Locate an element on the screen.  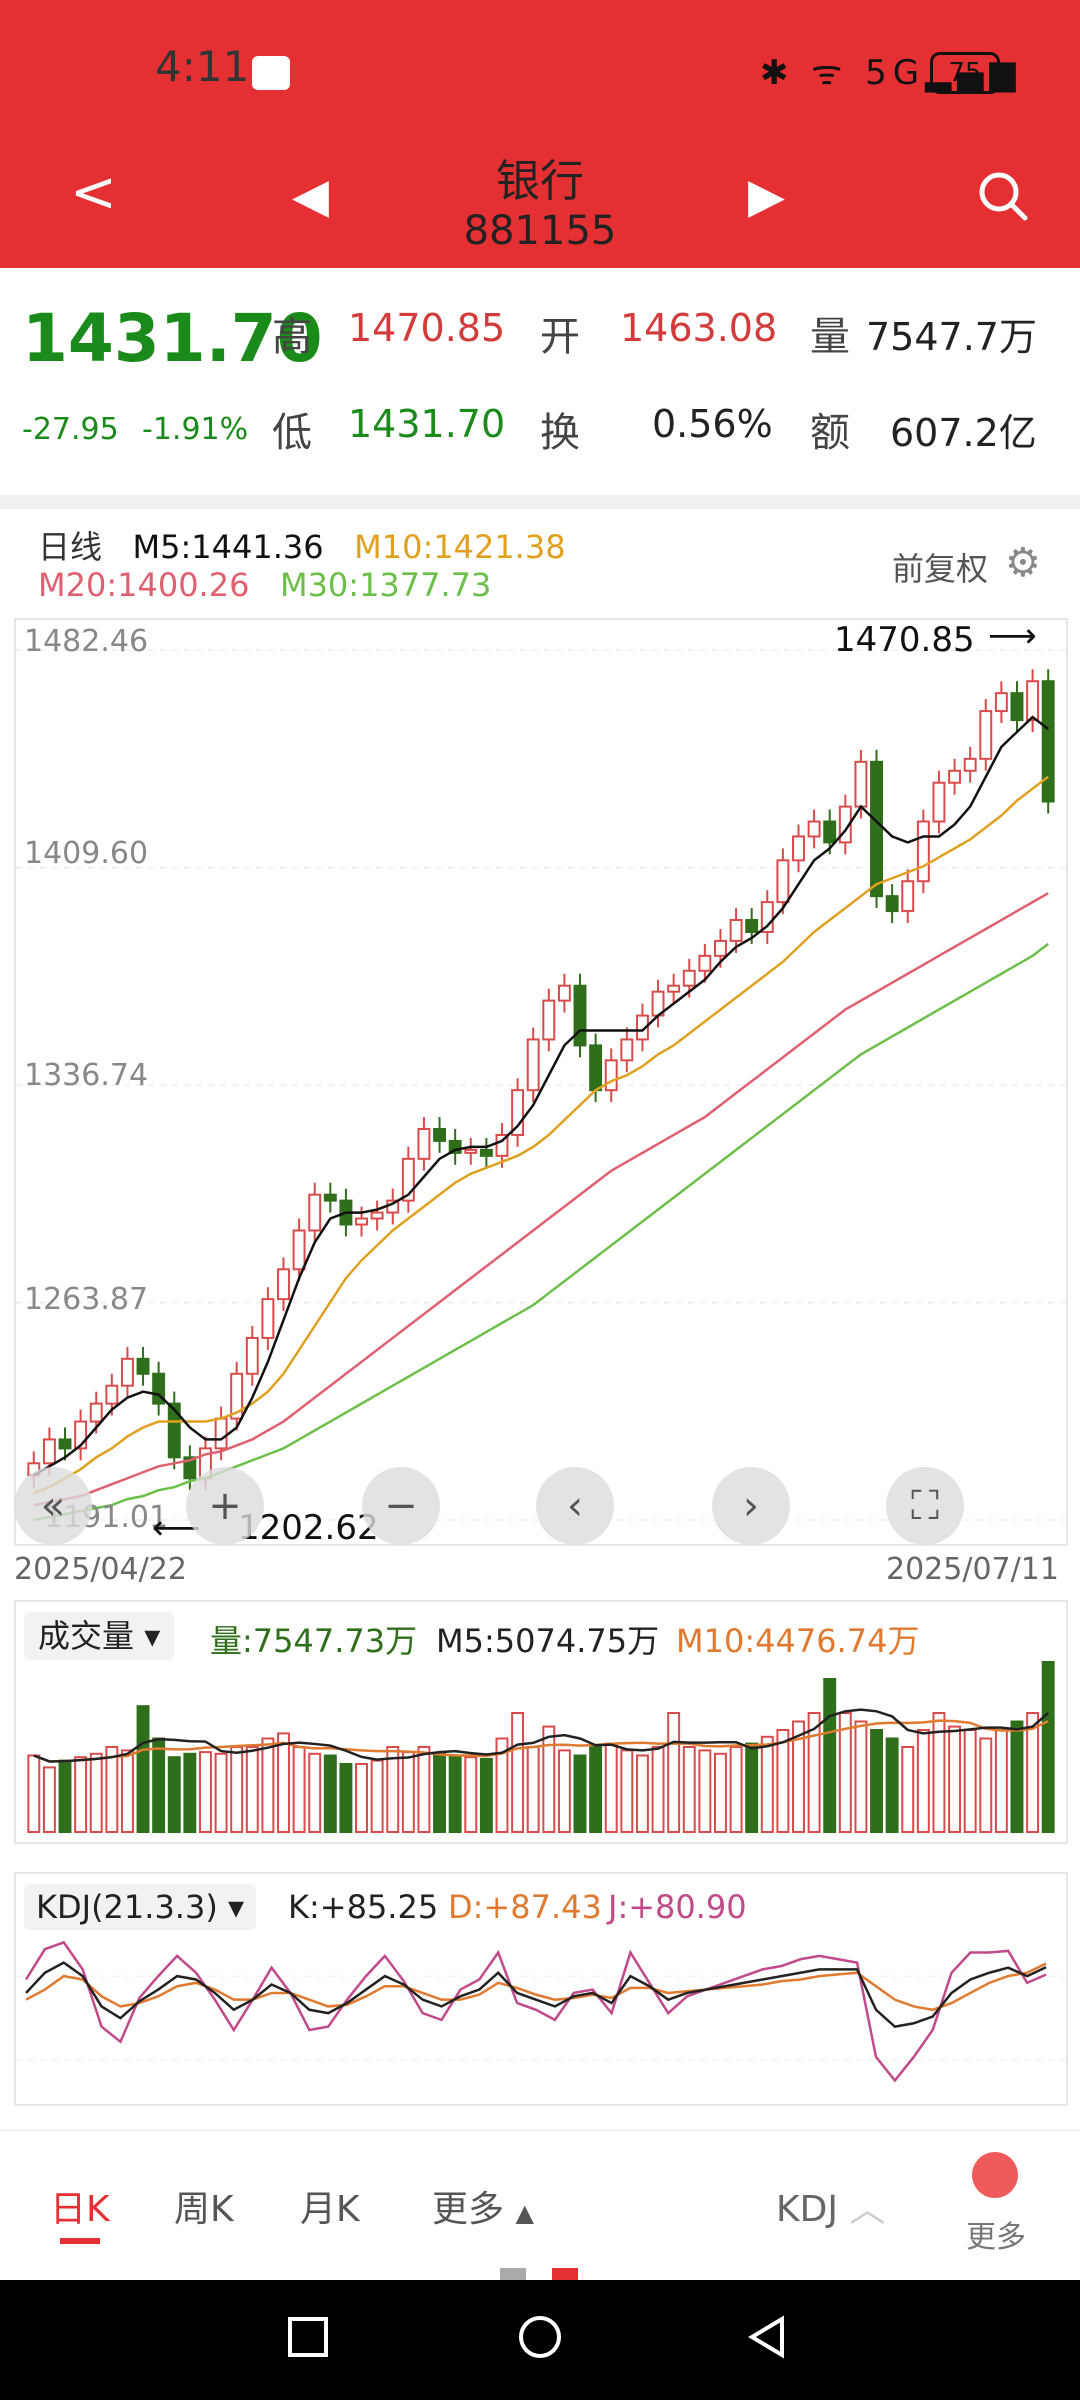
volume-value-legend: 量:7547.73万 is located at coordinates (314, 1641).